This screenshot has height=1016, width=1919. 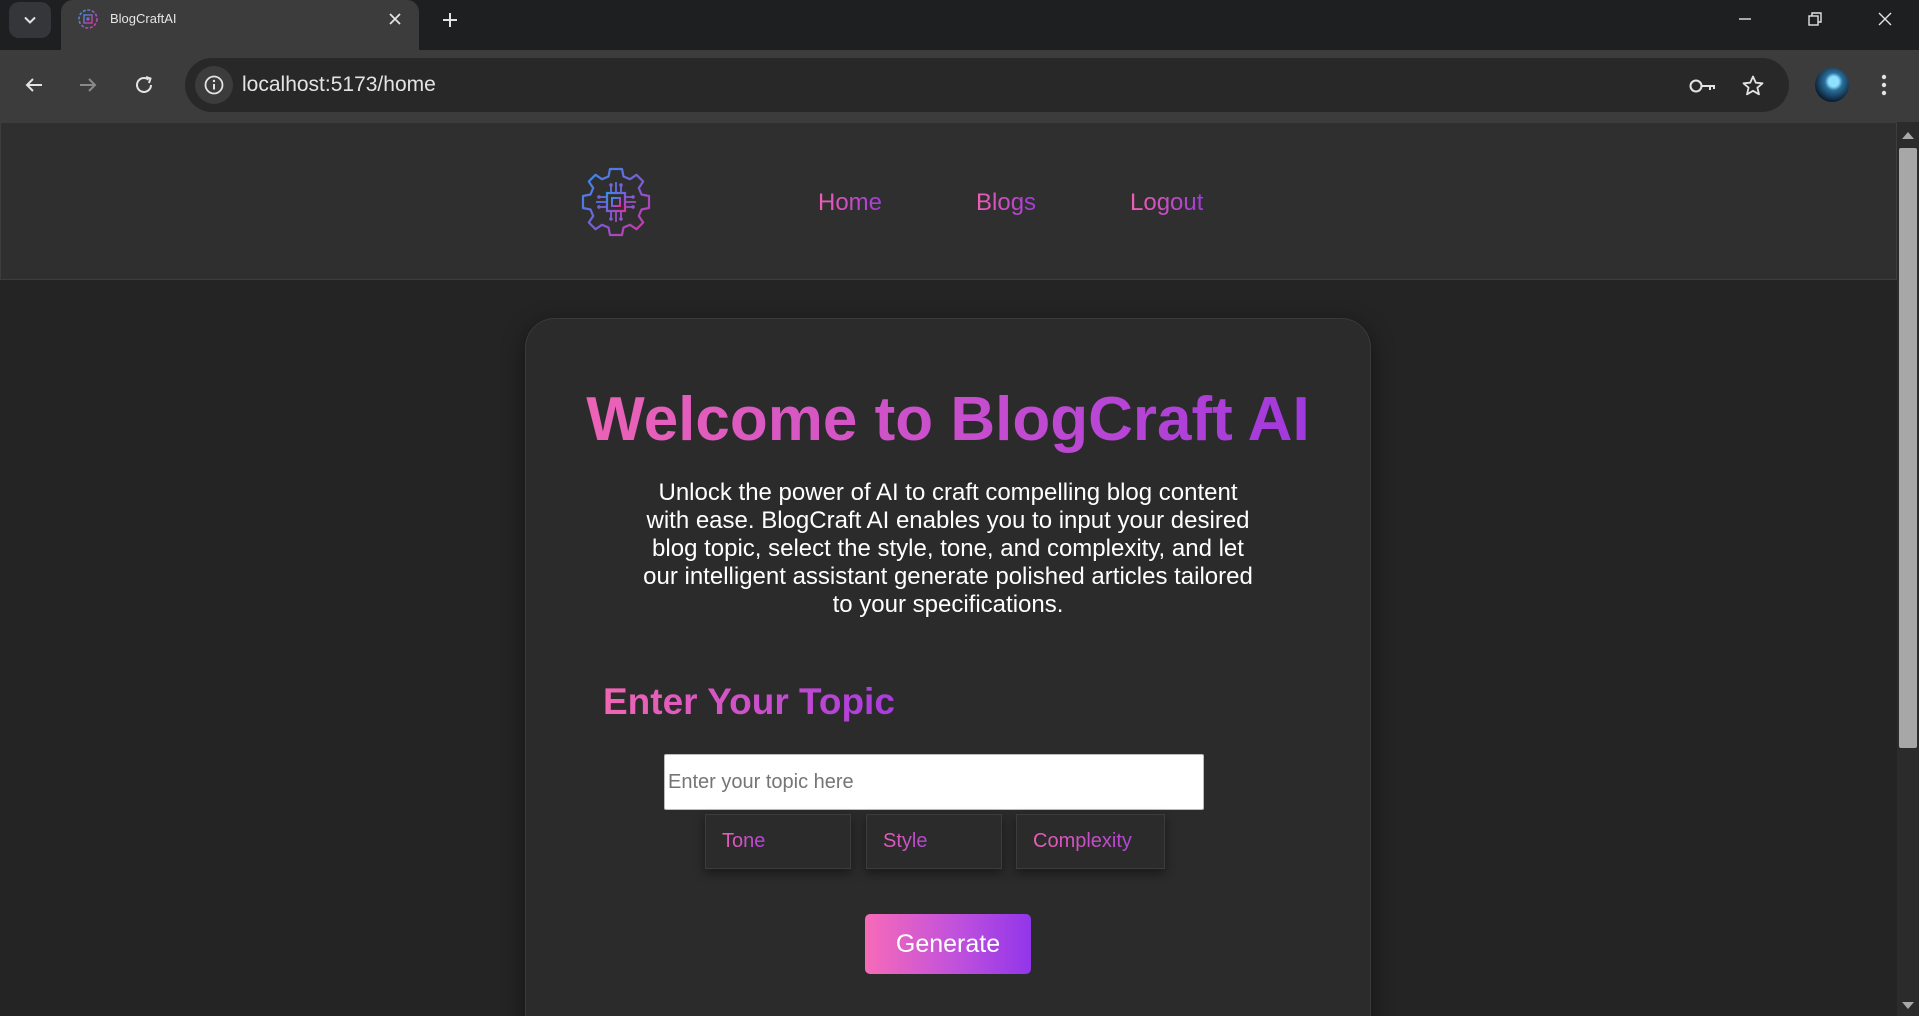 What do you see at coordinates (1832, 85) in the screenshot?
I see `profile-avatar` at bounding box center [1832, 85].